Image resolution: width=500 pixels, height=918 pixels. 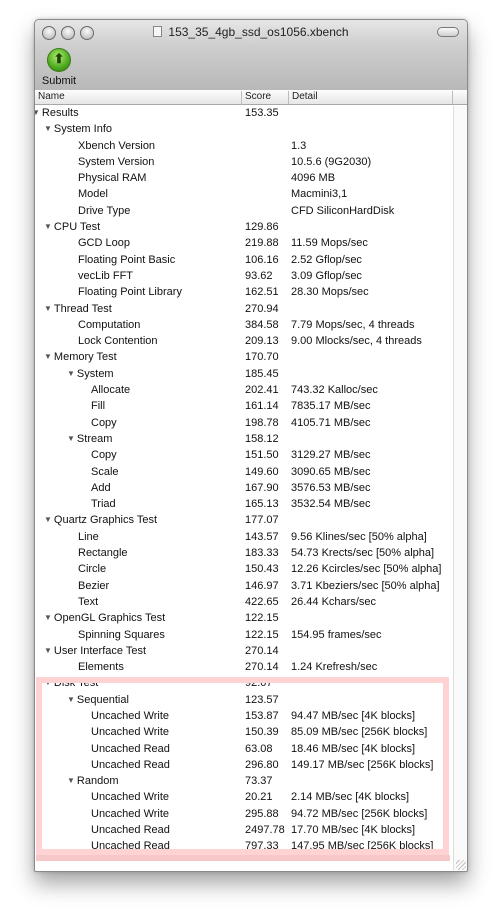 I want to click on row-name: Xbench Version, so click(x=117, y=145).